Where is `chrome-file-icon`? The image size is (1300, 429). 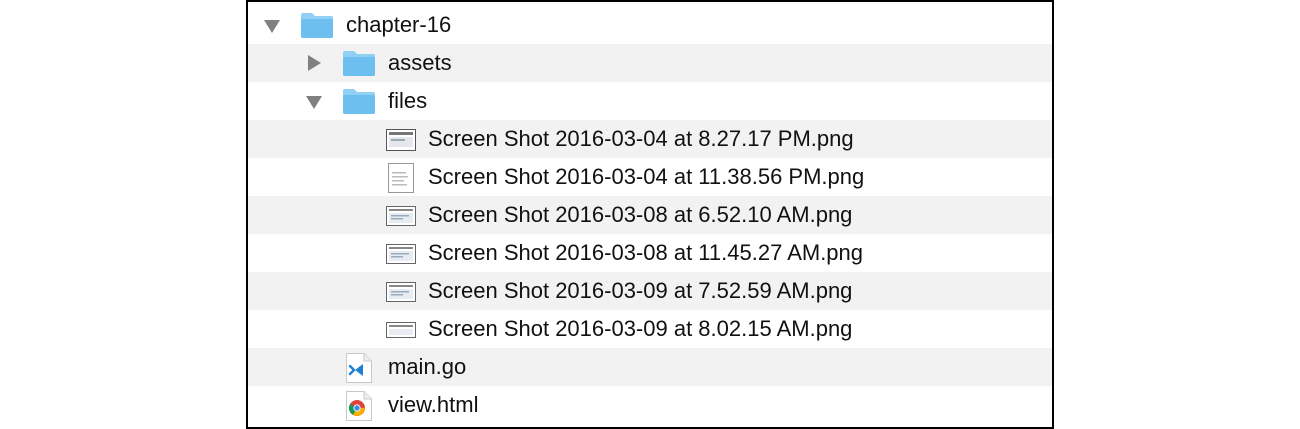 chrome-file-icon is located at coordinates (359, 406).